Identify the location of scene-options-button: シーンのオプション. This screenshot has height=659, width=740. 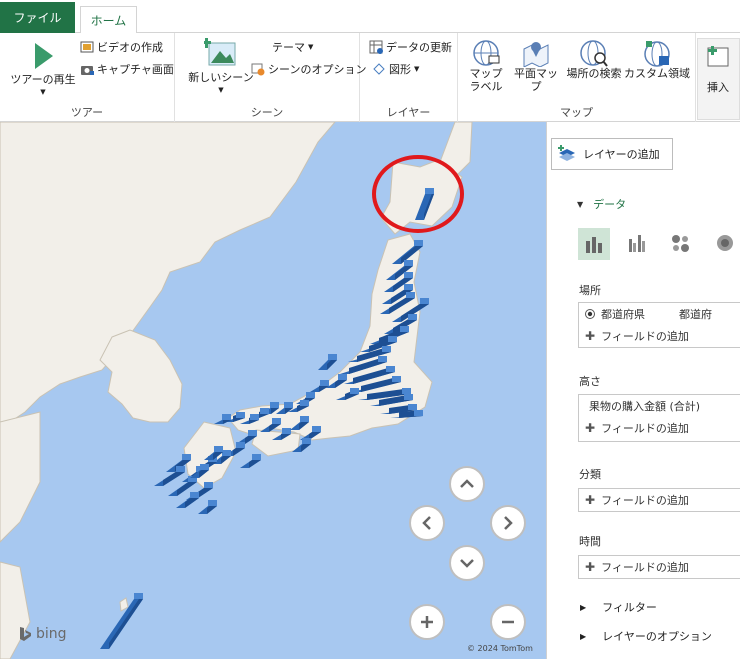
(308, 69).